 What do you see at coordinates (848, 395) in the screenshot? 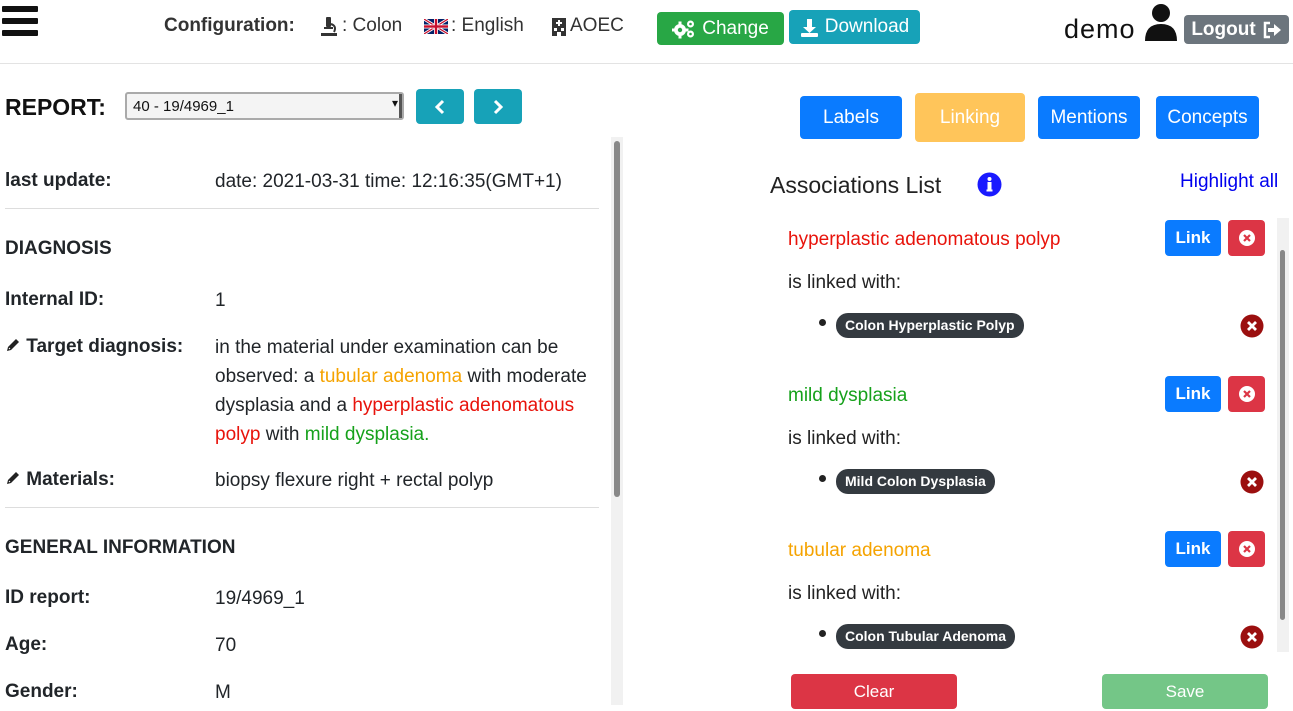
I see `association-term: mild dysplasia` at bounding box center [848, 395].